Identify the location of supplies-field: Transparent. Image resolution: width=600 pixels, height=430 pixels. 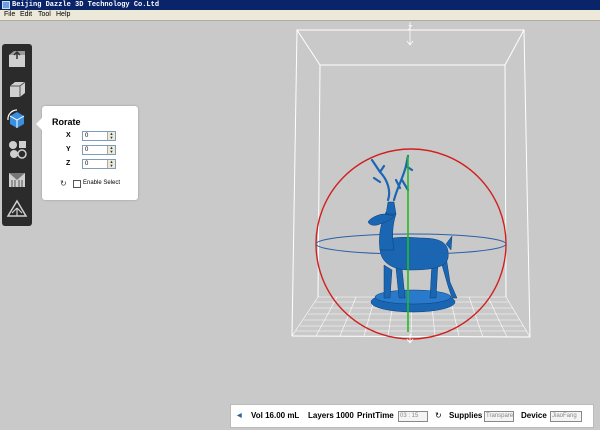
(499, 416).